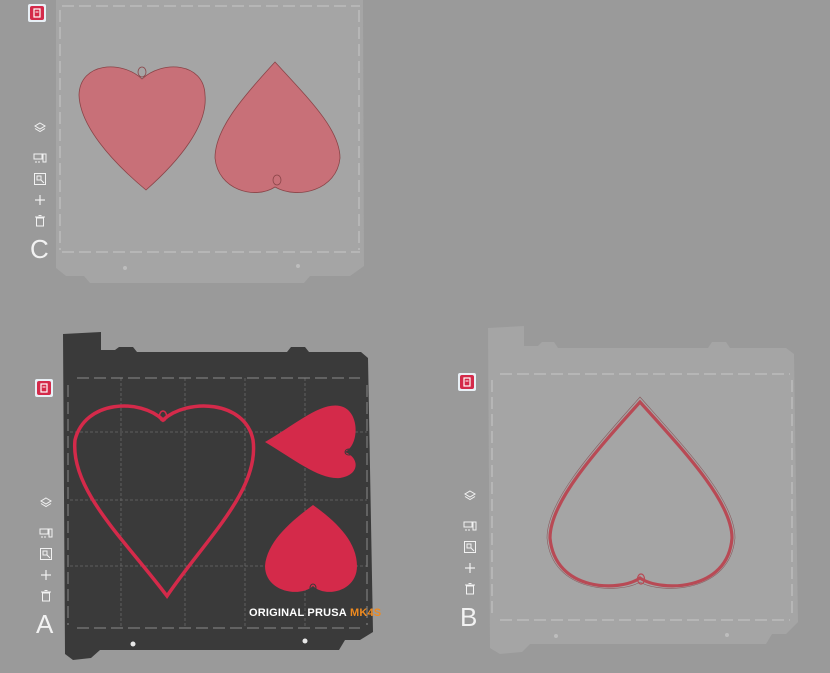 The height and width of the screenshot is (673, 830). Describe the element at coordinates (39, 249) in the screenshot. I see `plate-c-letter: C` at that location.